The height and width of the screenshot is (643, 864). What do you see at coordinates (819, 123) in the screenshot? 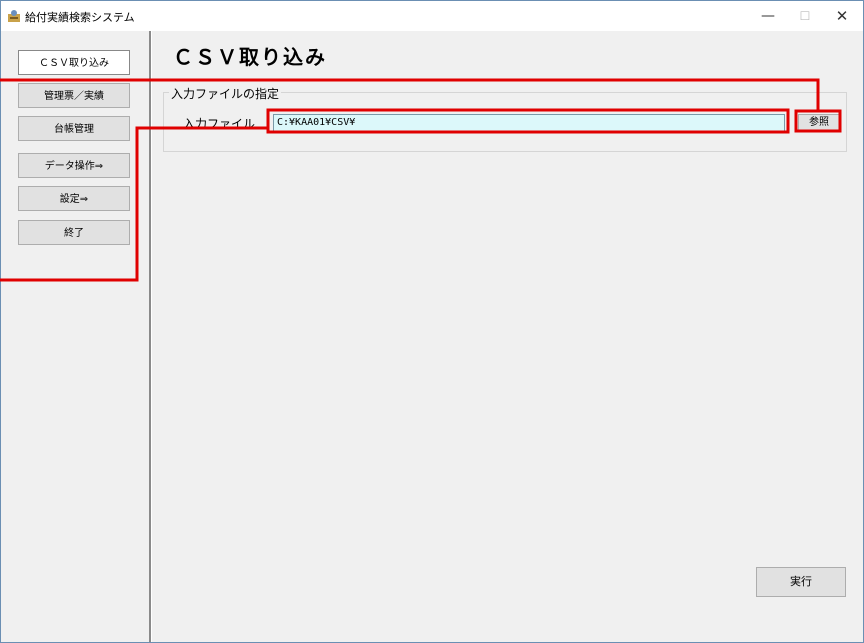
I see `browse-button: 参照` at bounding box center [819, 123].